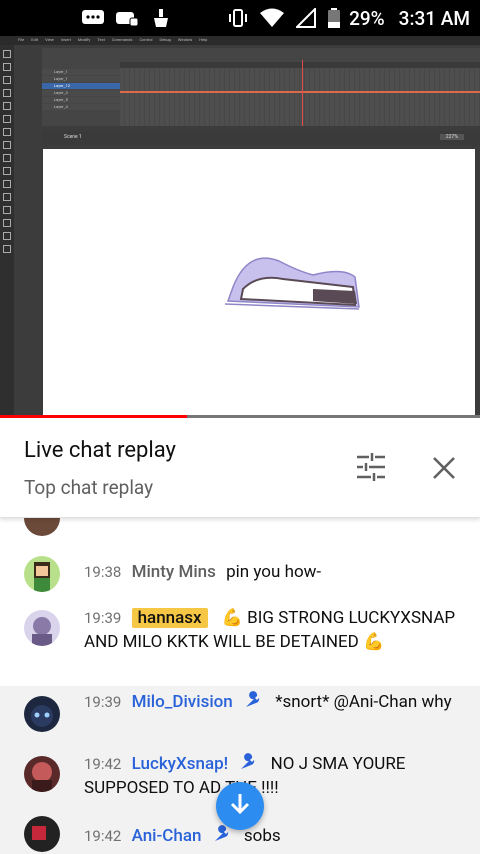  What do you see at coordinates (334, 18) in the screenshot?
I see `battery-icon` at bounding box center [334, 18].